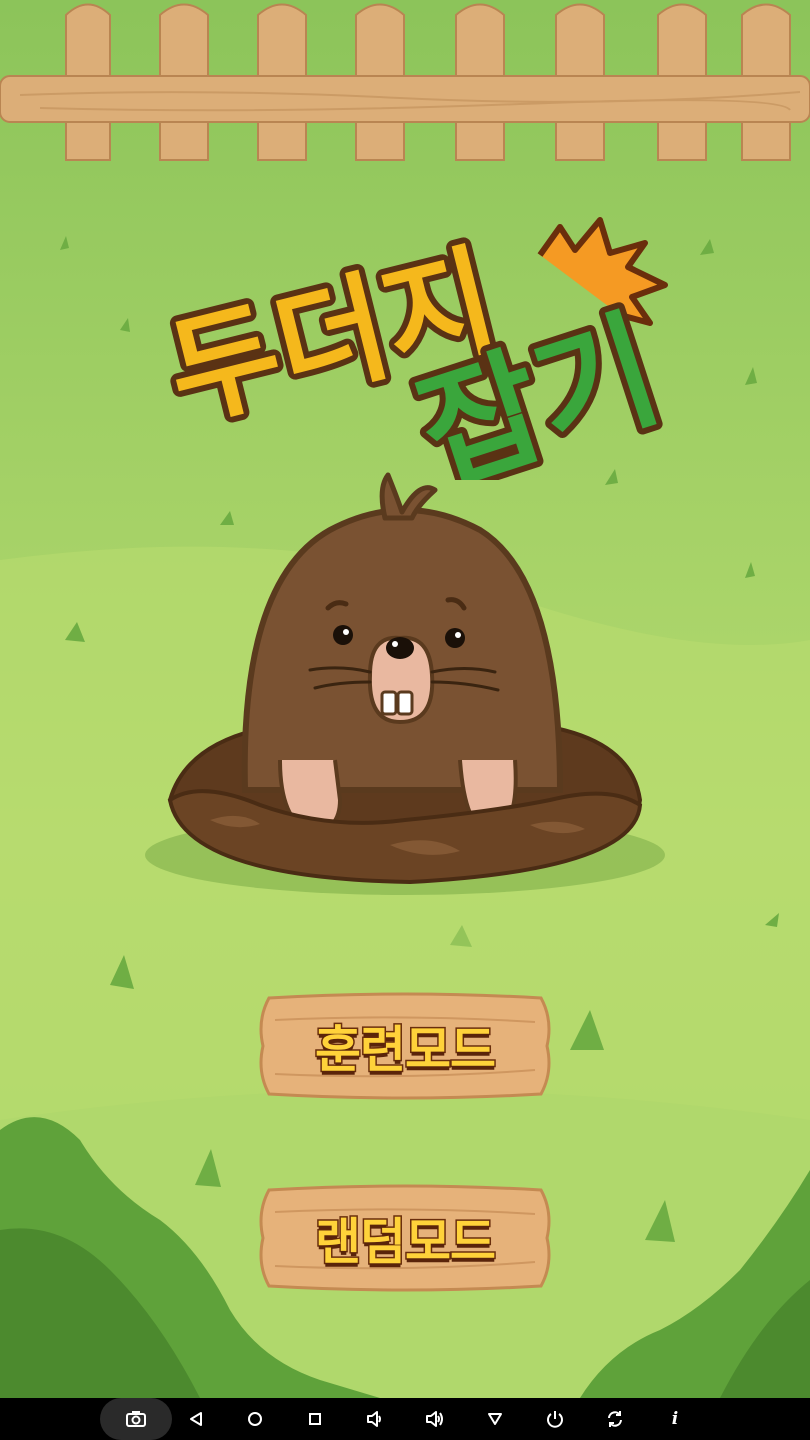  I want to click on home-button, so click(255, 1419).